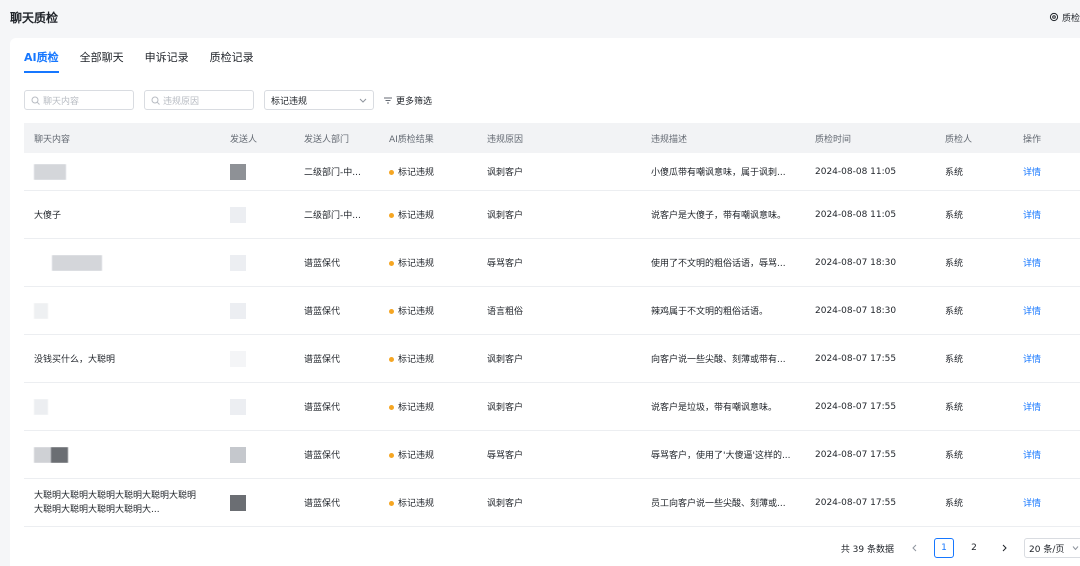 The height and width of the screenshot is (566, 1080). Describe the element at coordinates (232, 59) in the screenshot. I see `tab-inspection-records: 质检记录` at that location.